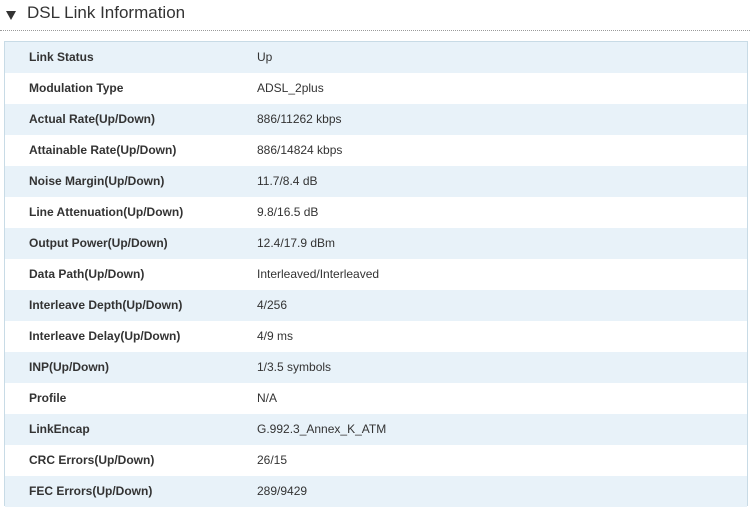 Image resolution: width=754 pixels, height=513 pixels. I want to click on info-row-profile: Profile N/A, so click(376, 398).